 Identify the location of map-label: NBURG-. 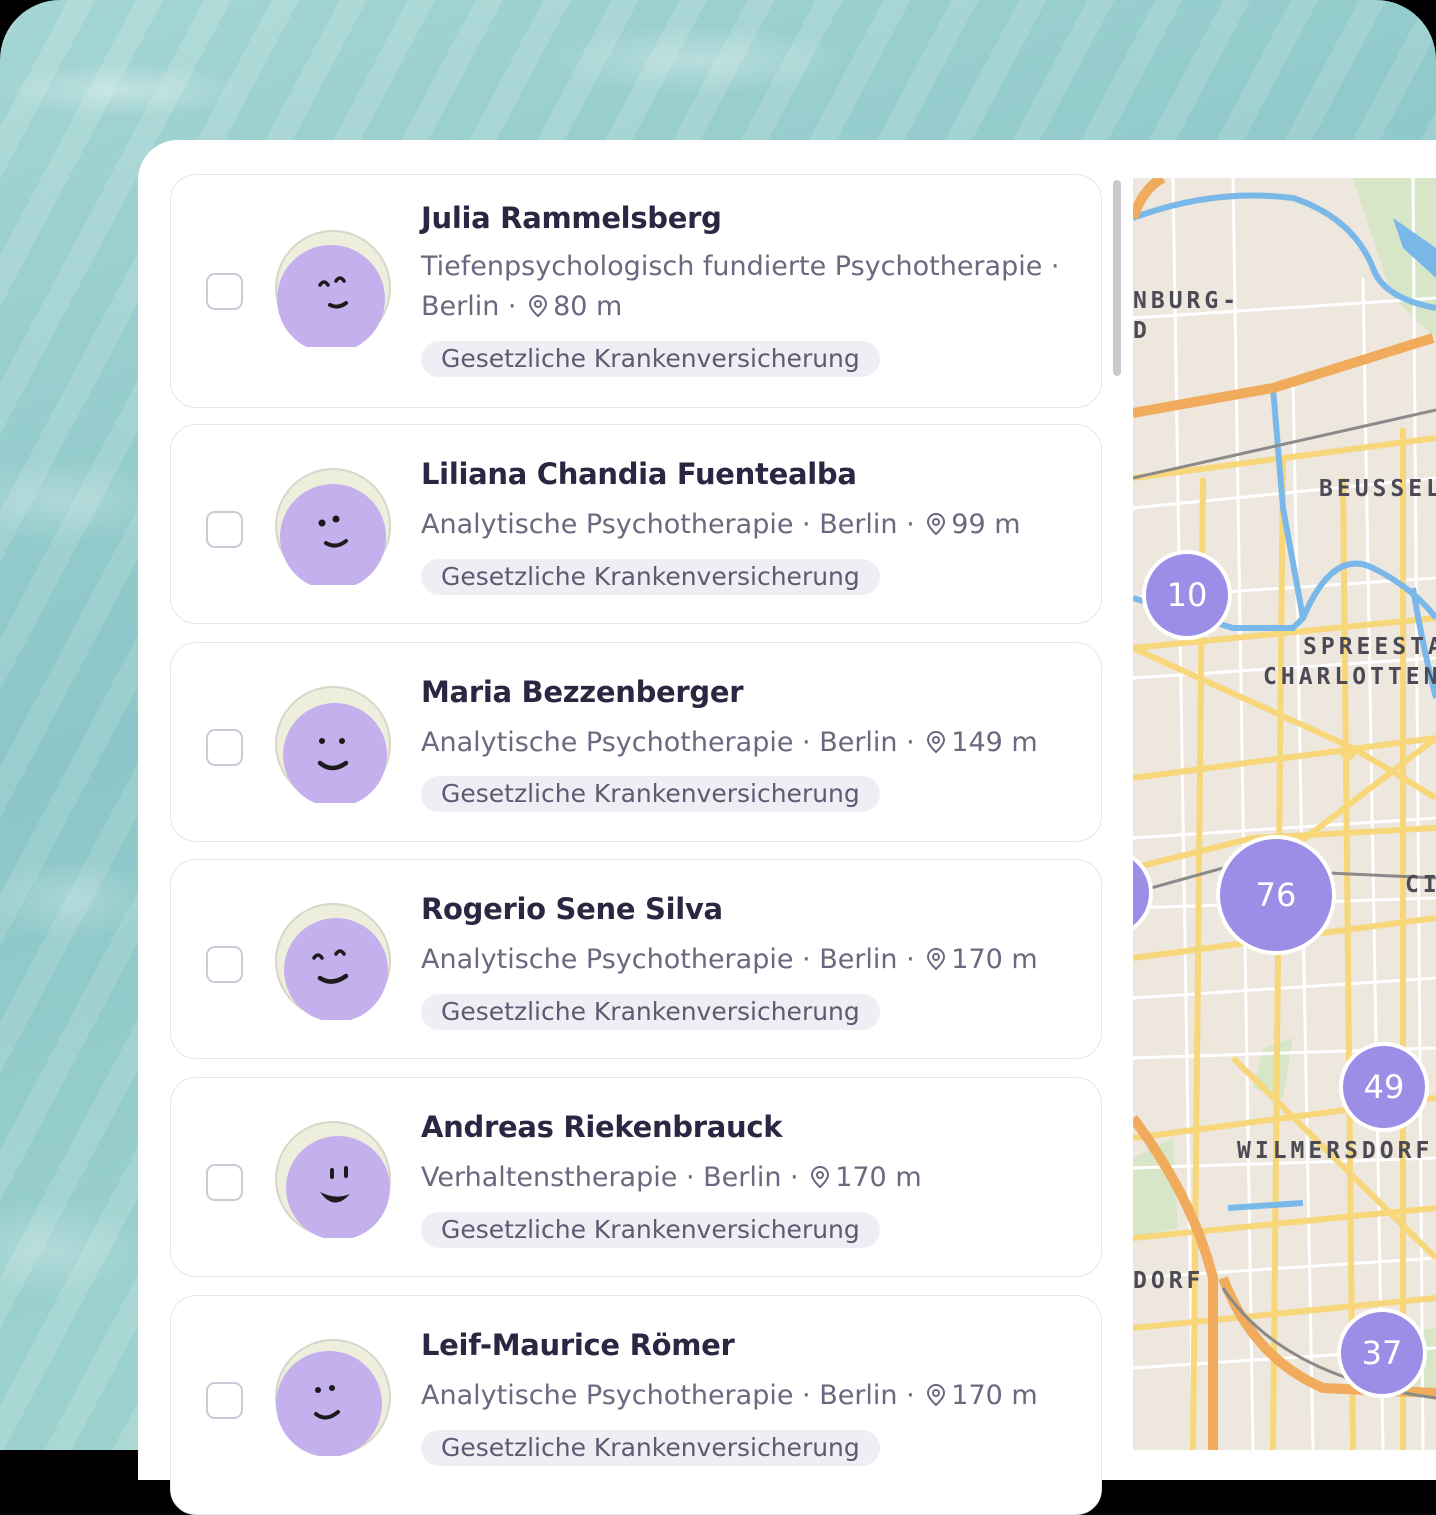
(1187, 301).